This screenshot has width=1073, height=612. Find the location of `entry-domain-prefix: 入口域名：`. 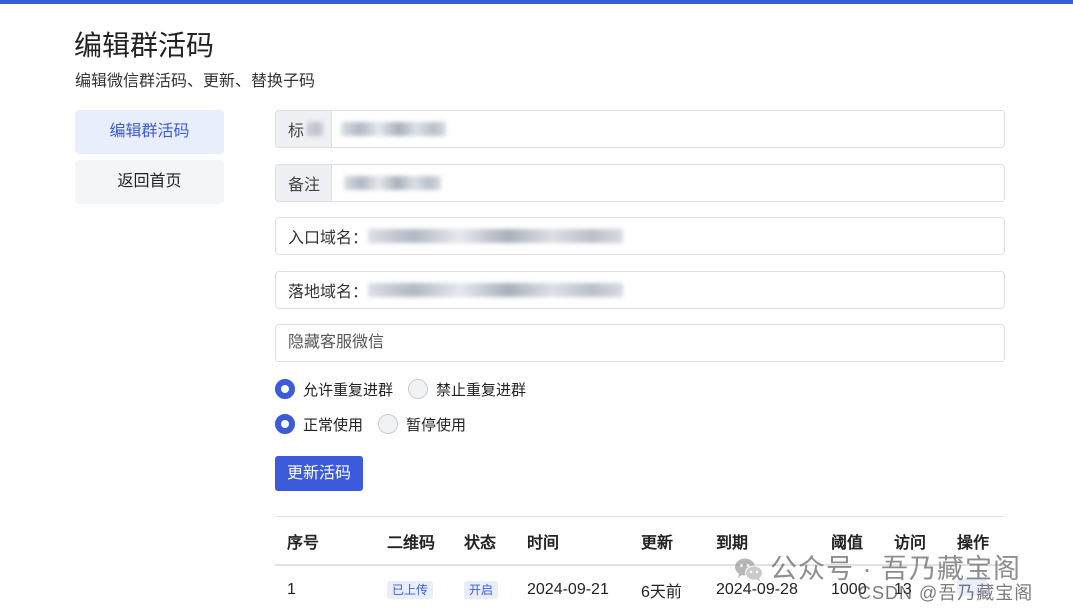

entry-domain-prefix: 入口域名： is located at coordinates (328, 238).